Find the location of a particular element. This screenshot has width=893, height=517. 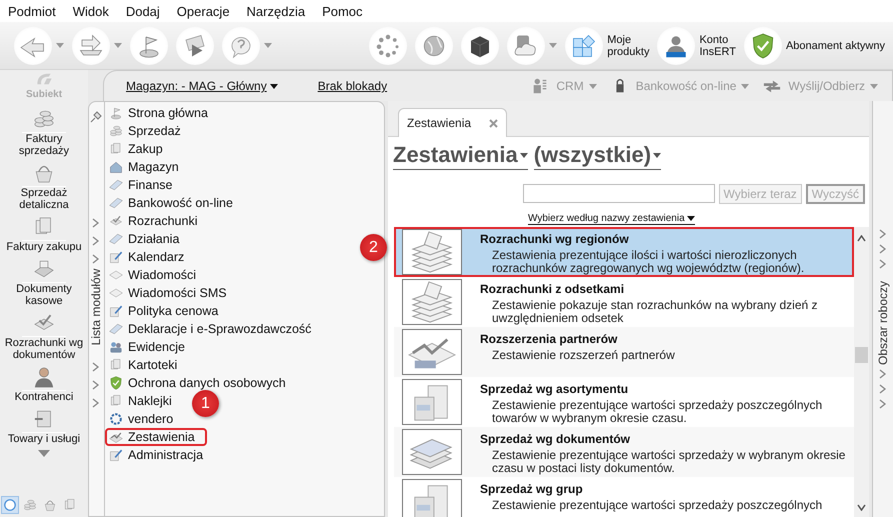

scroll-thumb is located at coordinates (861, 355).